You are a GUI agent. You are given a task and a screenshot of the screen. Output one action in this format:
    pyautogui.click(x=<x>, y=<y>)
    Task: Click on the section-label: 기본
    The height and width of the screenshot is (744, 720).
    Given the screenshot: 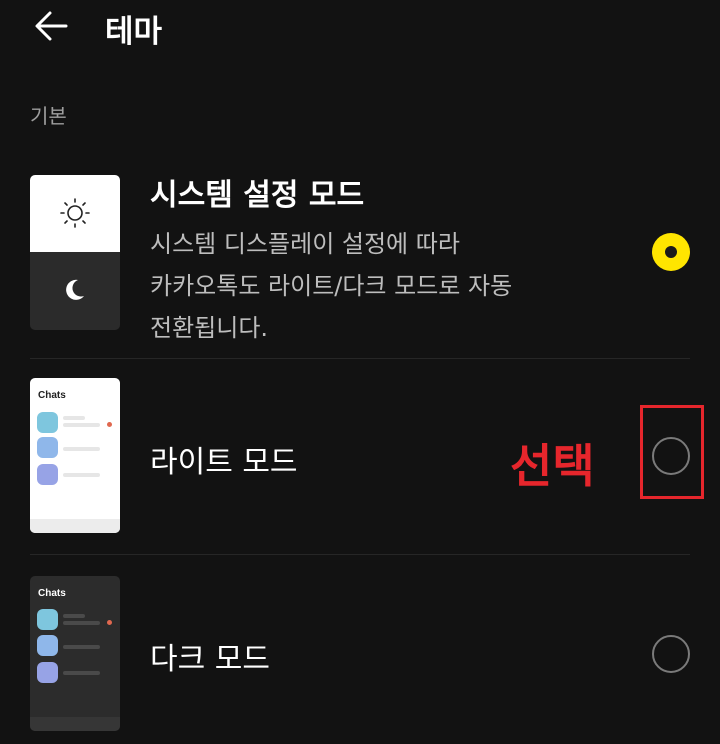 What is the action you would take?
    pyautogui.click(x=48, y=116)
    